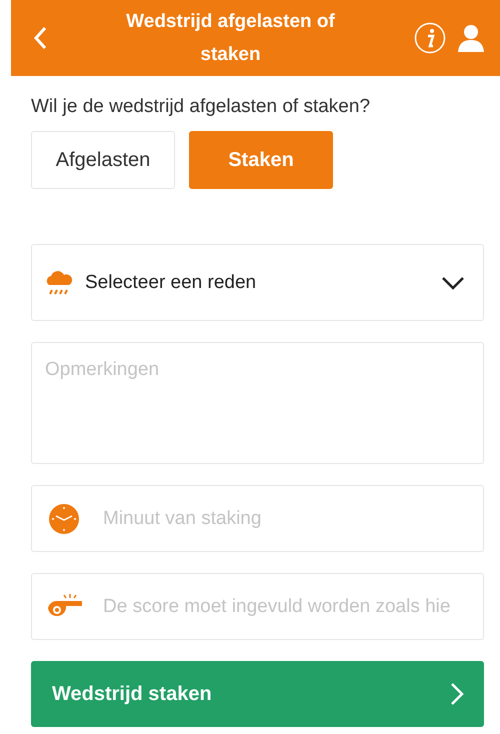  What do you see at coordinates (201, 107) in the screenshot?
I see `question-text: Wil je de wedstrijd afgelasten of staken?` at bounding box center [201, 107].